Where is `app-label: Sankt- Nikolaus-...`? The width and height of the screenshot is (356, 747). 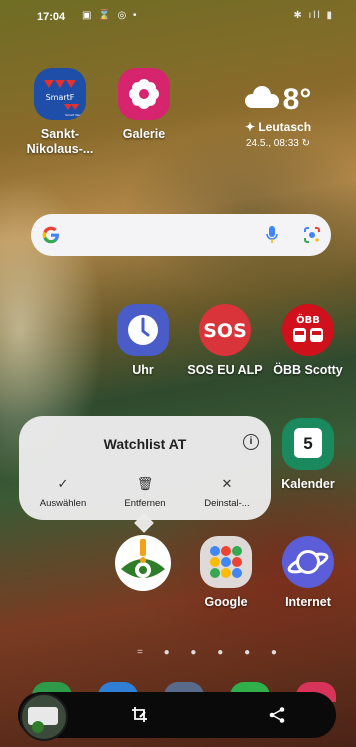
app-label: Sankt- Nikolaus-... is located at coordinates (60, 141).